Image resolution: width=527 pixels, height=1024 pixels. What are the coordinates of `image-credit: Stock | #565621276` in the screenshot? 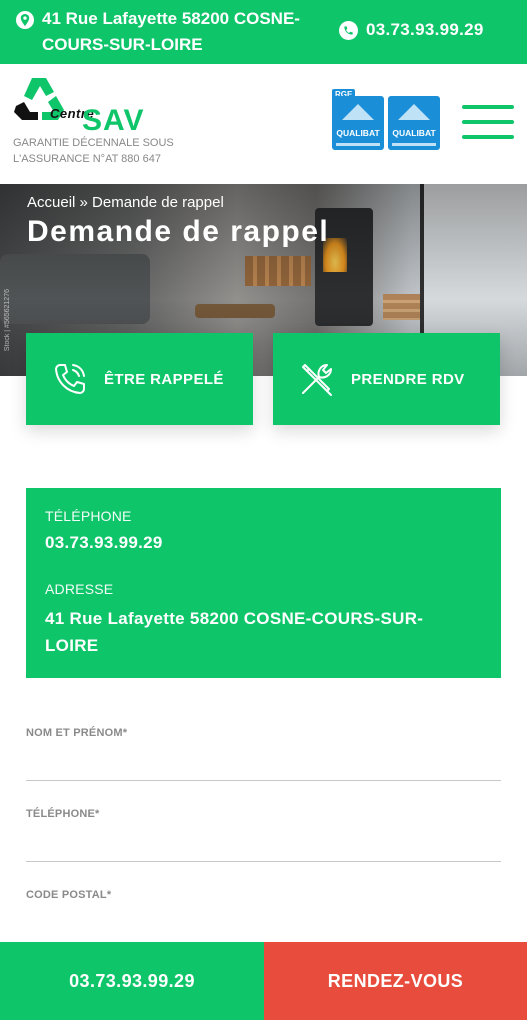 It's located at (7, 320).